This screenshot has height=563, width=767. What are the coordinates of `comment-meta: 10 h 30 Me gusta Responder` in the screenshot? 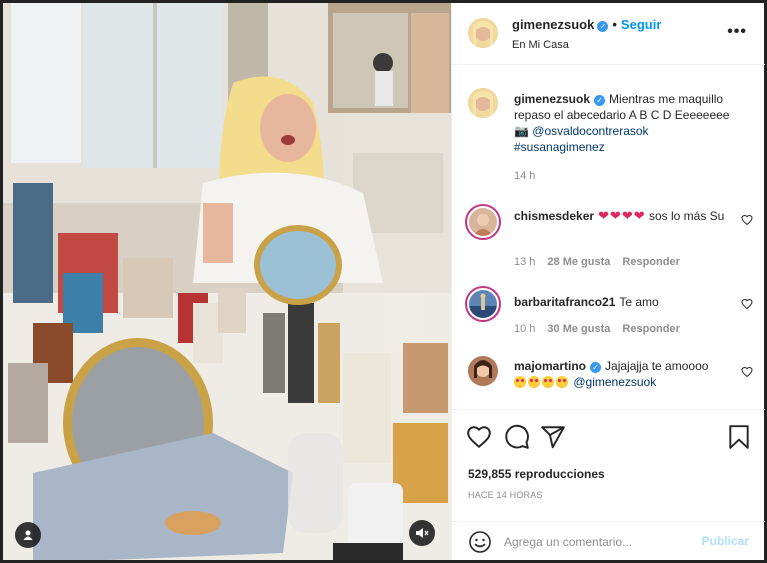 It's located at (603, 329).